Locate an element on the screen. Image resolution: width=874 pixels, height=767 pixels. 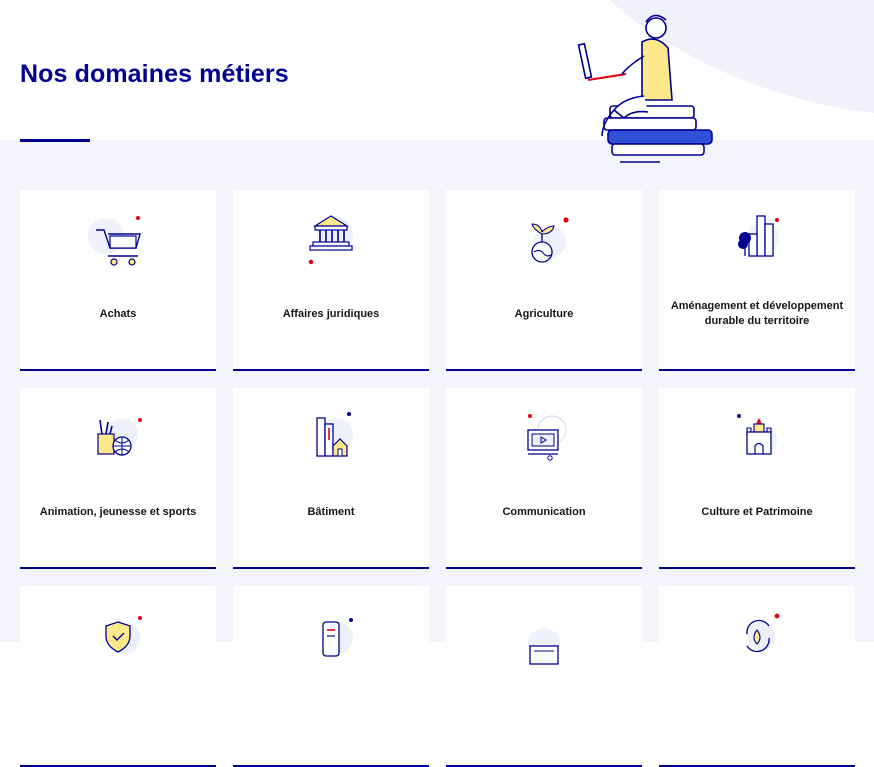
eco-cycle-icon is located at coordinates (757, 636).